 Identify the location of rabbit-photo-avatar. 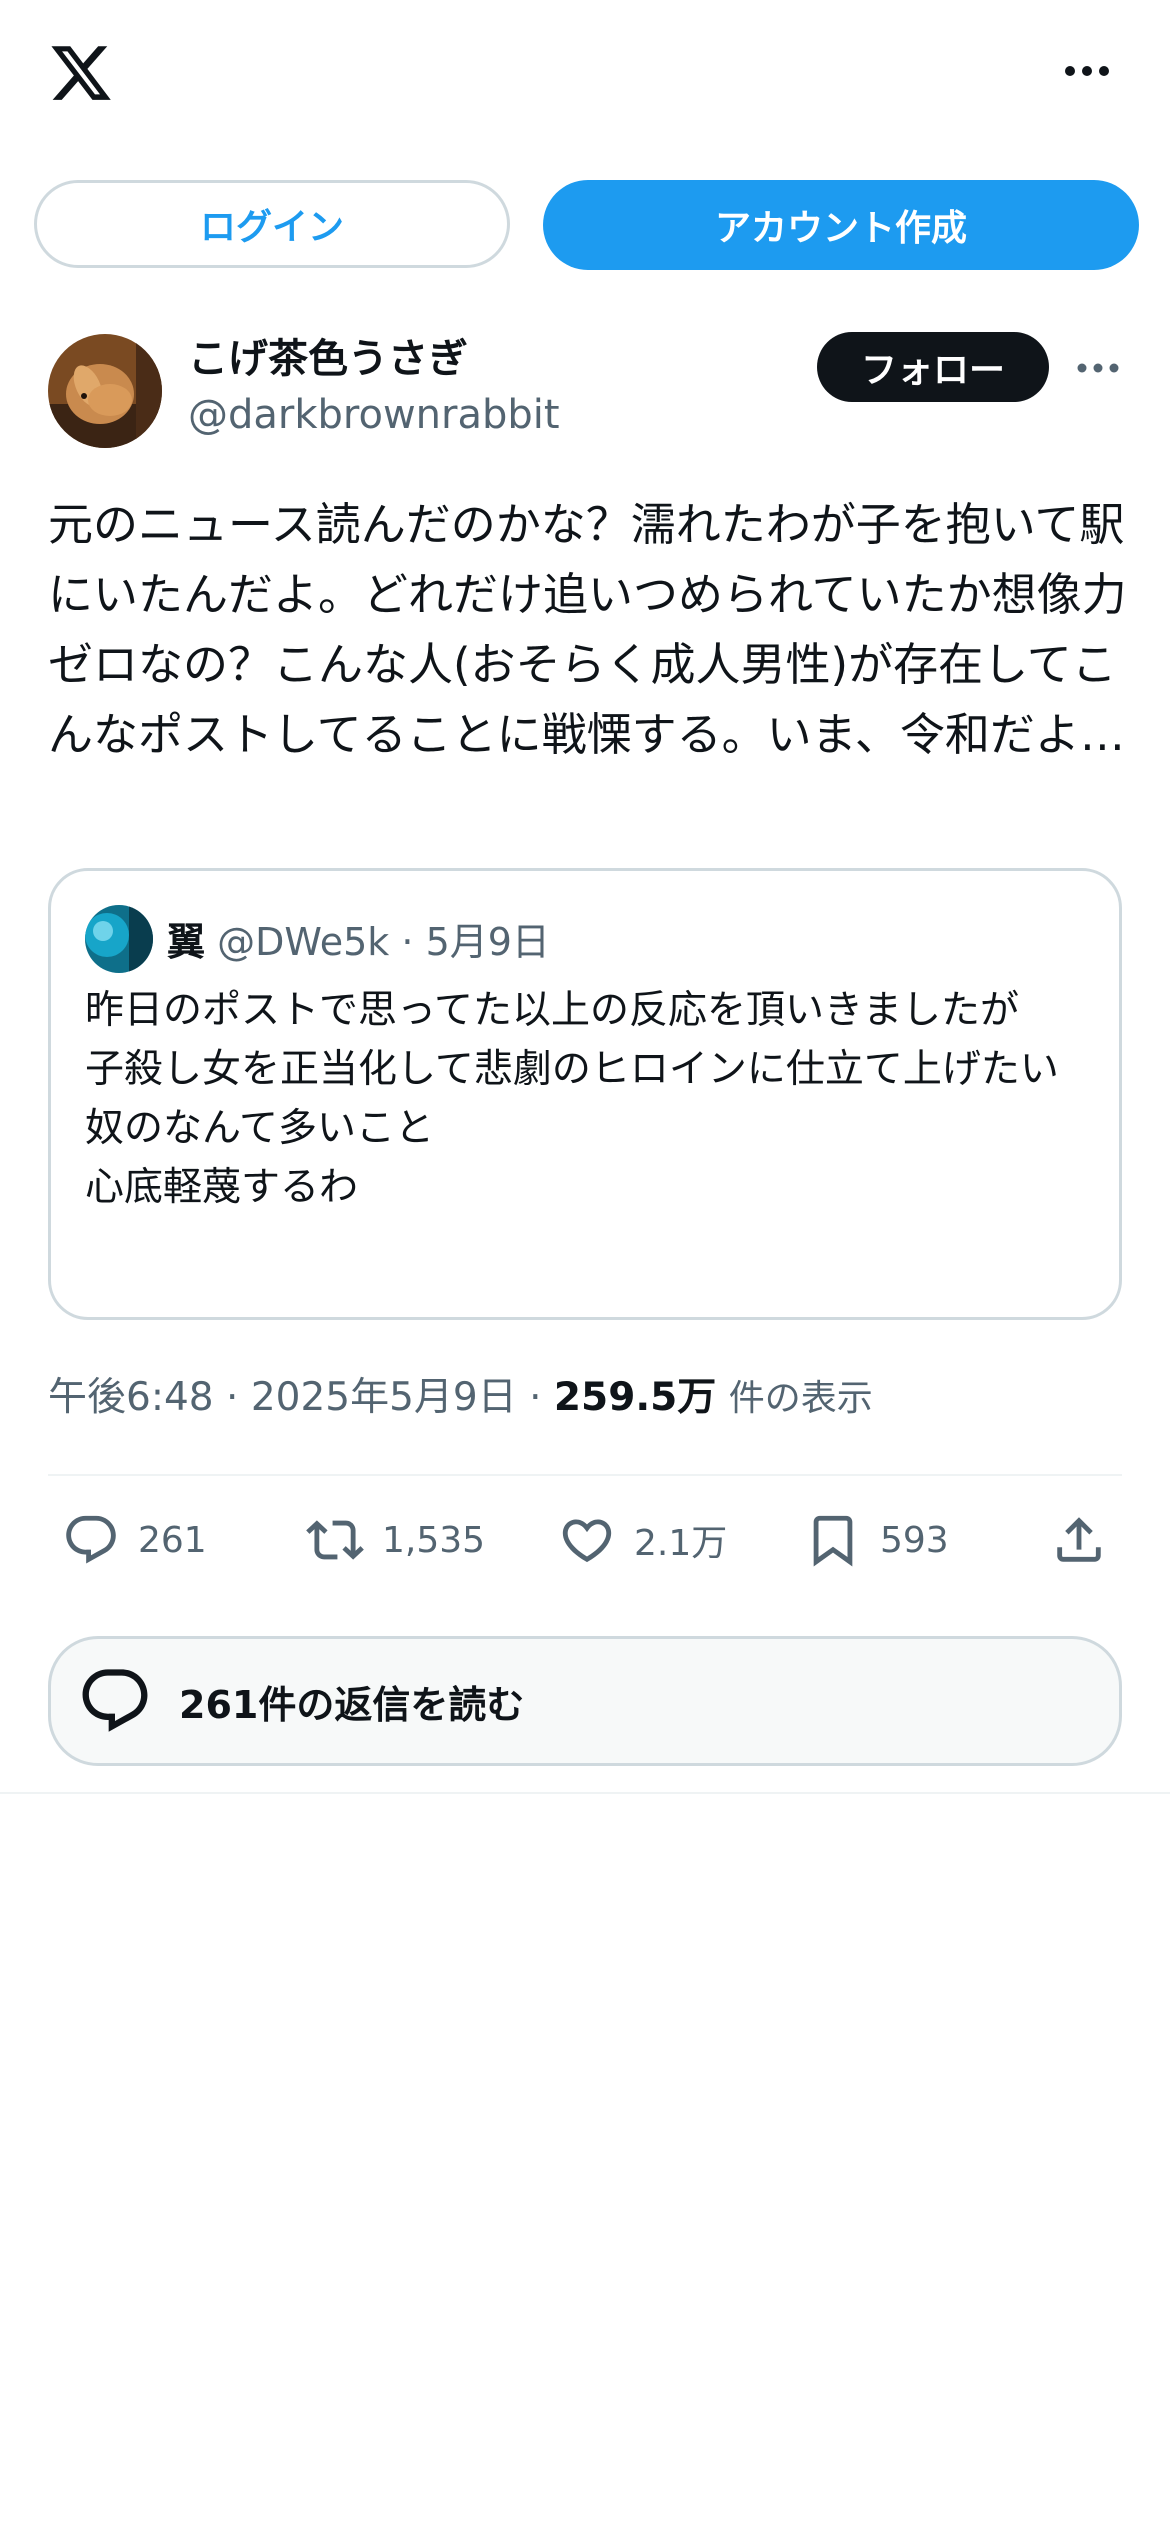
(105, 391).